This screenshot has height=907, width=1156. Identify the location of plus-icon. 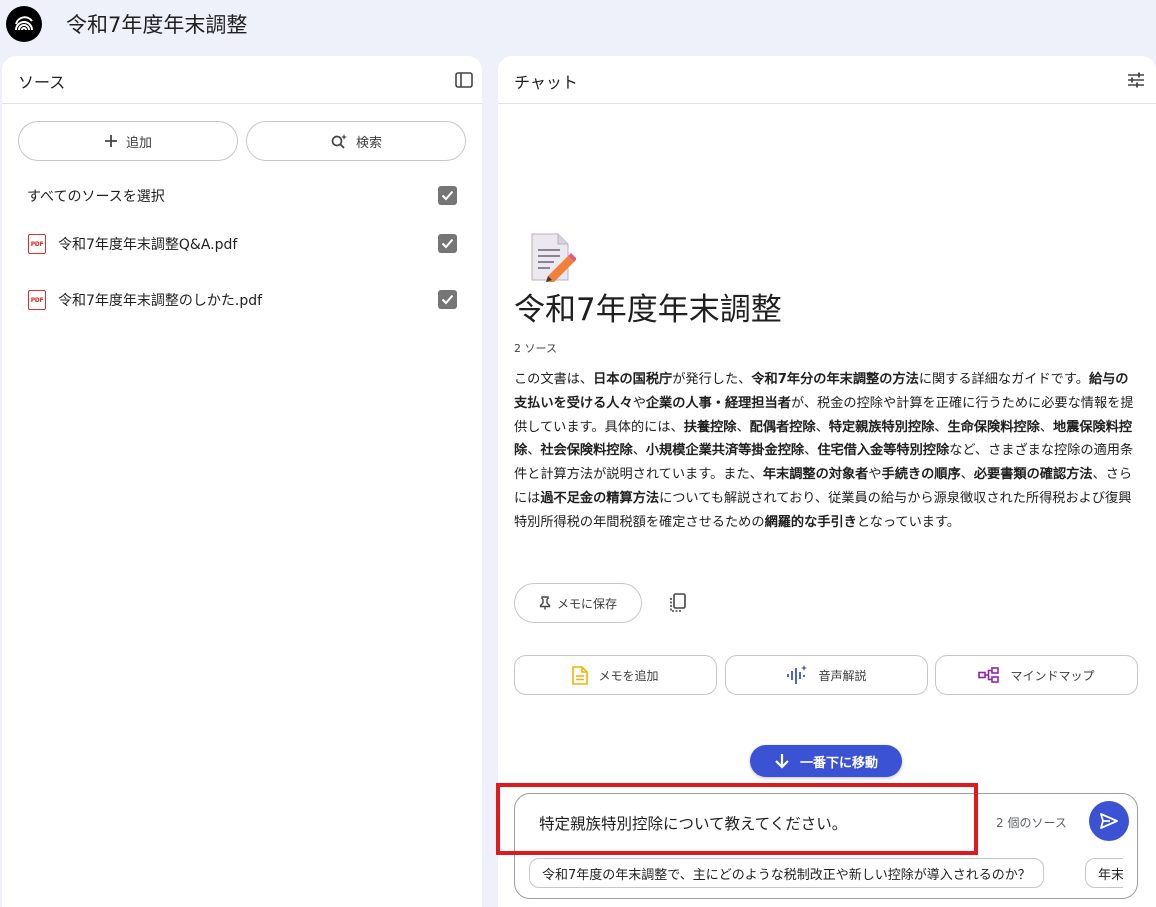
(110, 141).